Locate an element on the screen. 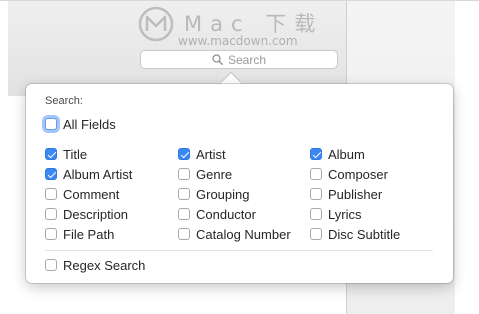 The height and width of the screenshot is (314, 479). regex-search-label: Regex Search is located at coordinates (104, 265).